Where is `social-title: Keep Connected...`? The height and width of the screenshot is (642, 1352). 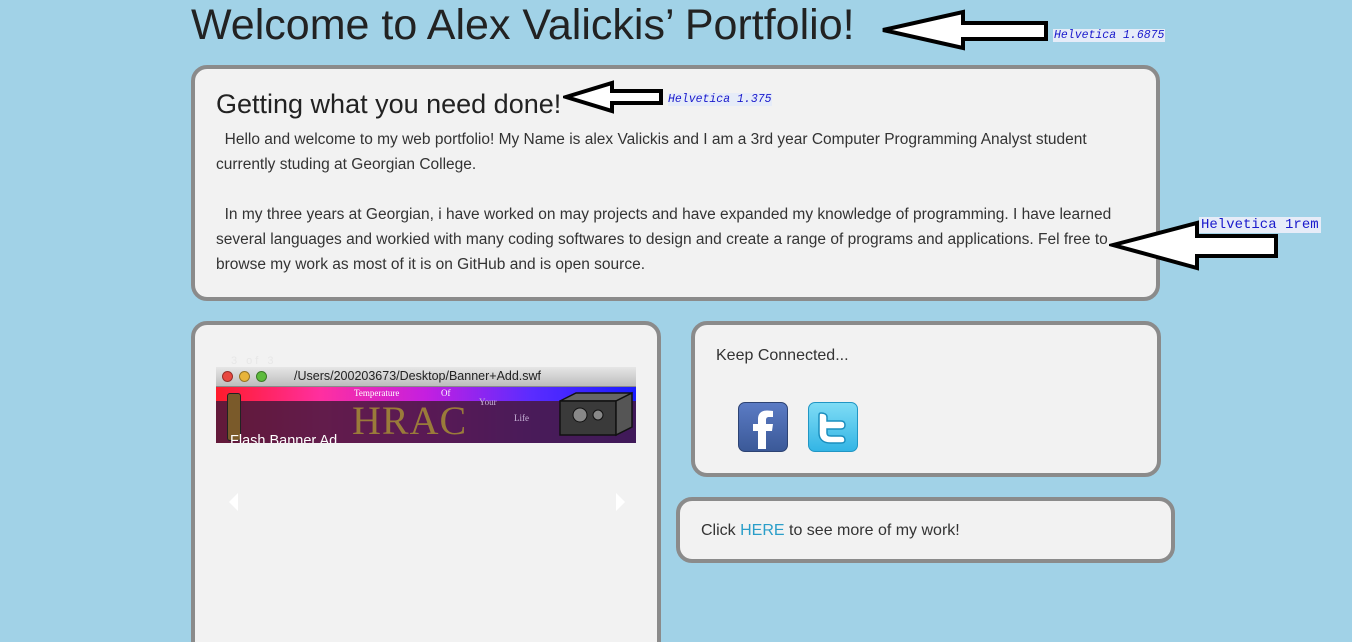
social-title: Keep Connected... is located at coordinates (782, 355).